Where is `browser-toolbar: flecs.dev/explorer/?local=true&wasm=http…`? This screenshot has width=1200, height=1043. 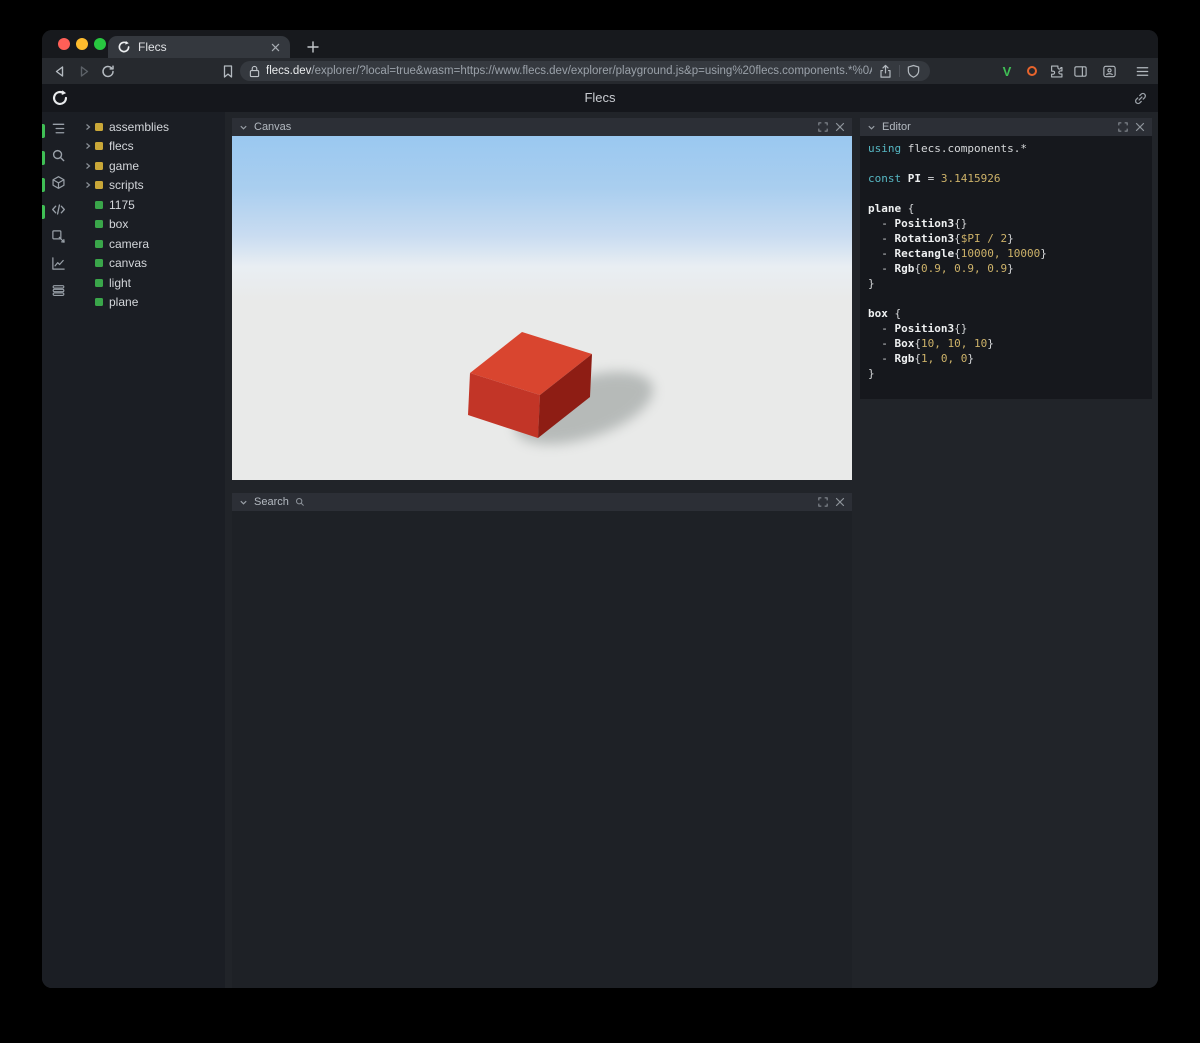
browser-toolbar: flecs.dev/explorer/?local=true&wasm=http… is located at coordinates (600, 71).